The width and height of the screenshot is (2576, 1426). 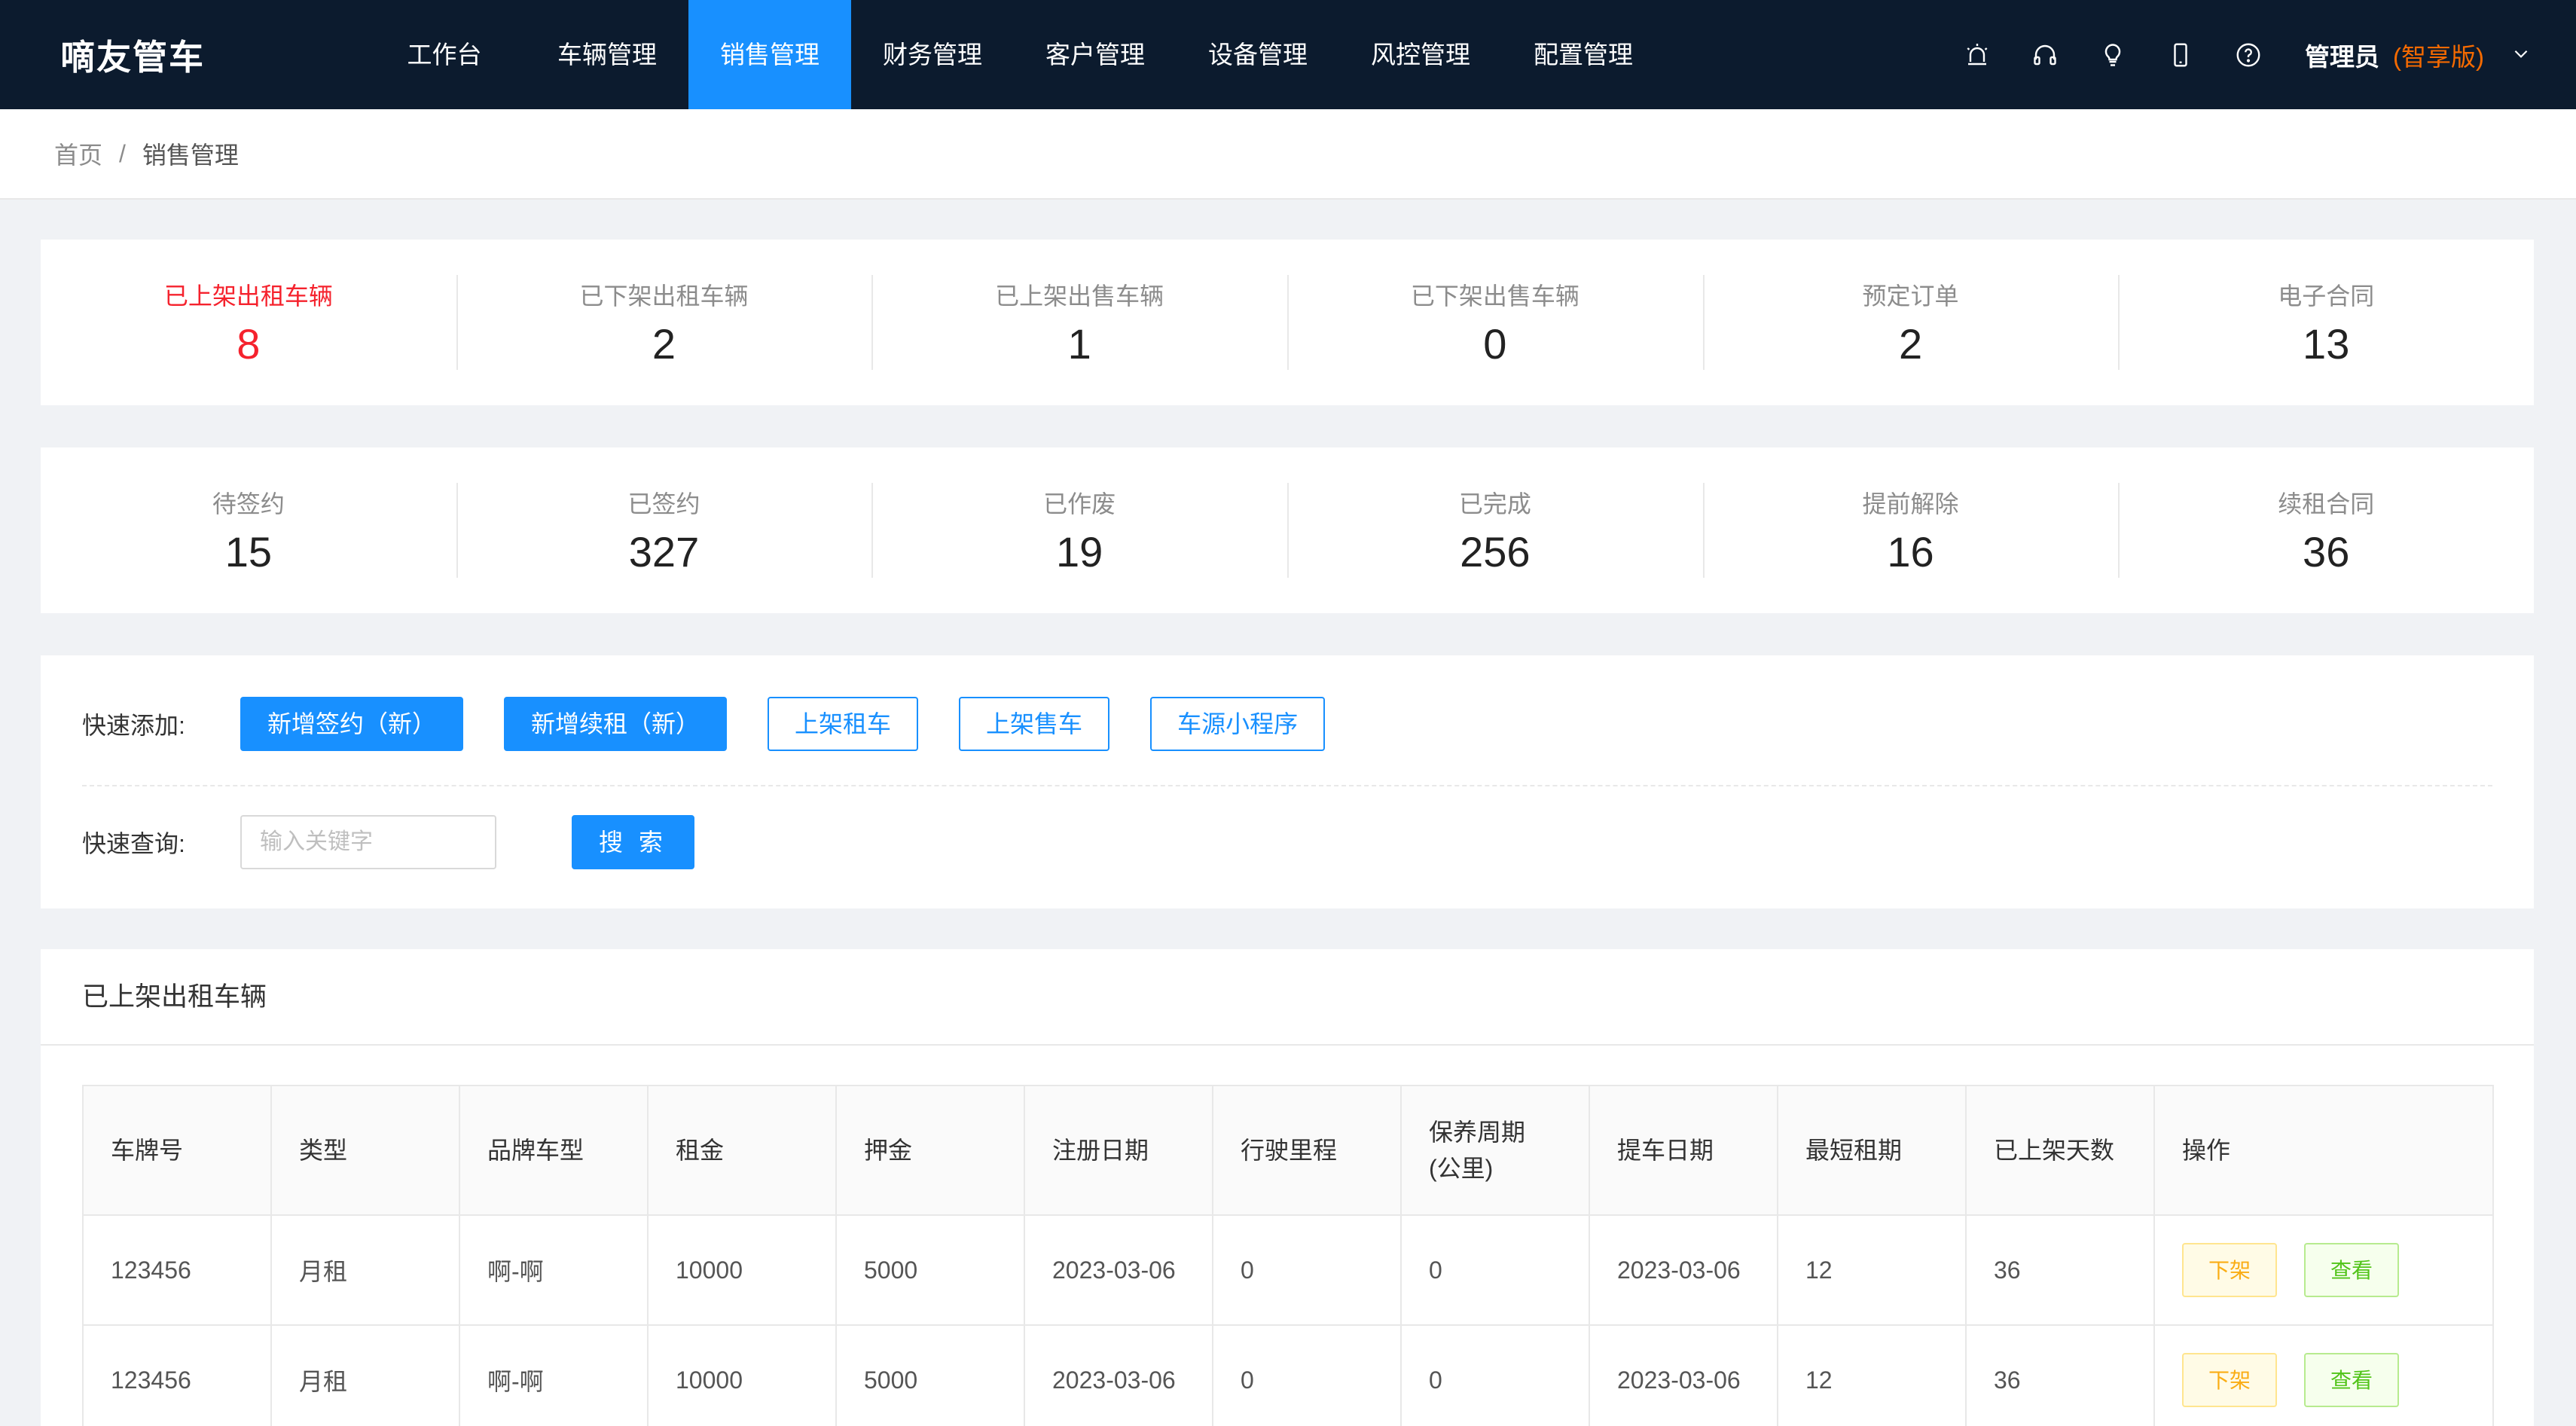 I want to click on nav-item-vehicles: 车辆管理, so click(x=607, y=54).